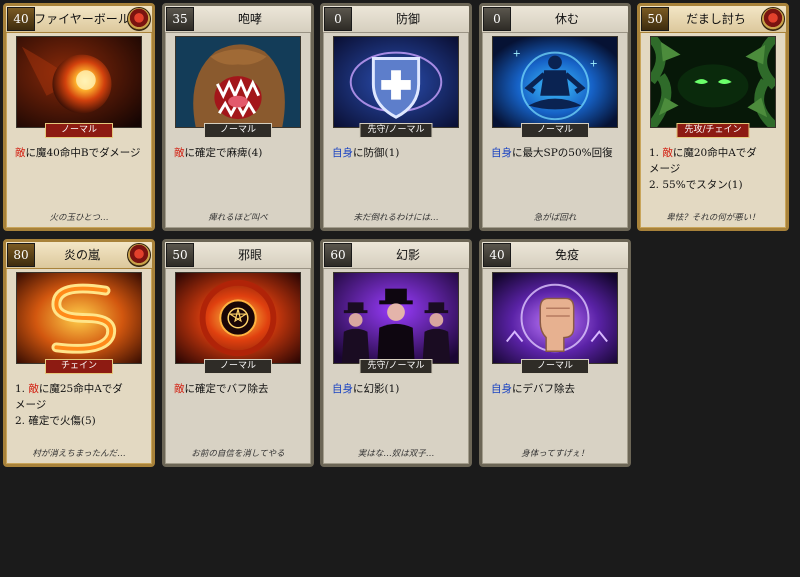 The height and width of the screenshot is (577, 800). What do you see at coordinates (396, 366) in the screenshot?
I see `card-type-tag: 先守/ノーマル` at bounding box center [396, 366].